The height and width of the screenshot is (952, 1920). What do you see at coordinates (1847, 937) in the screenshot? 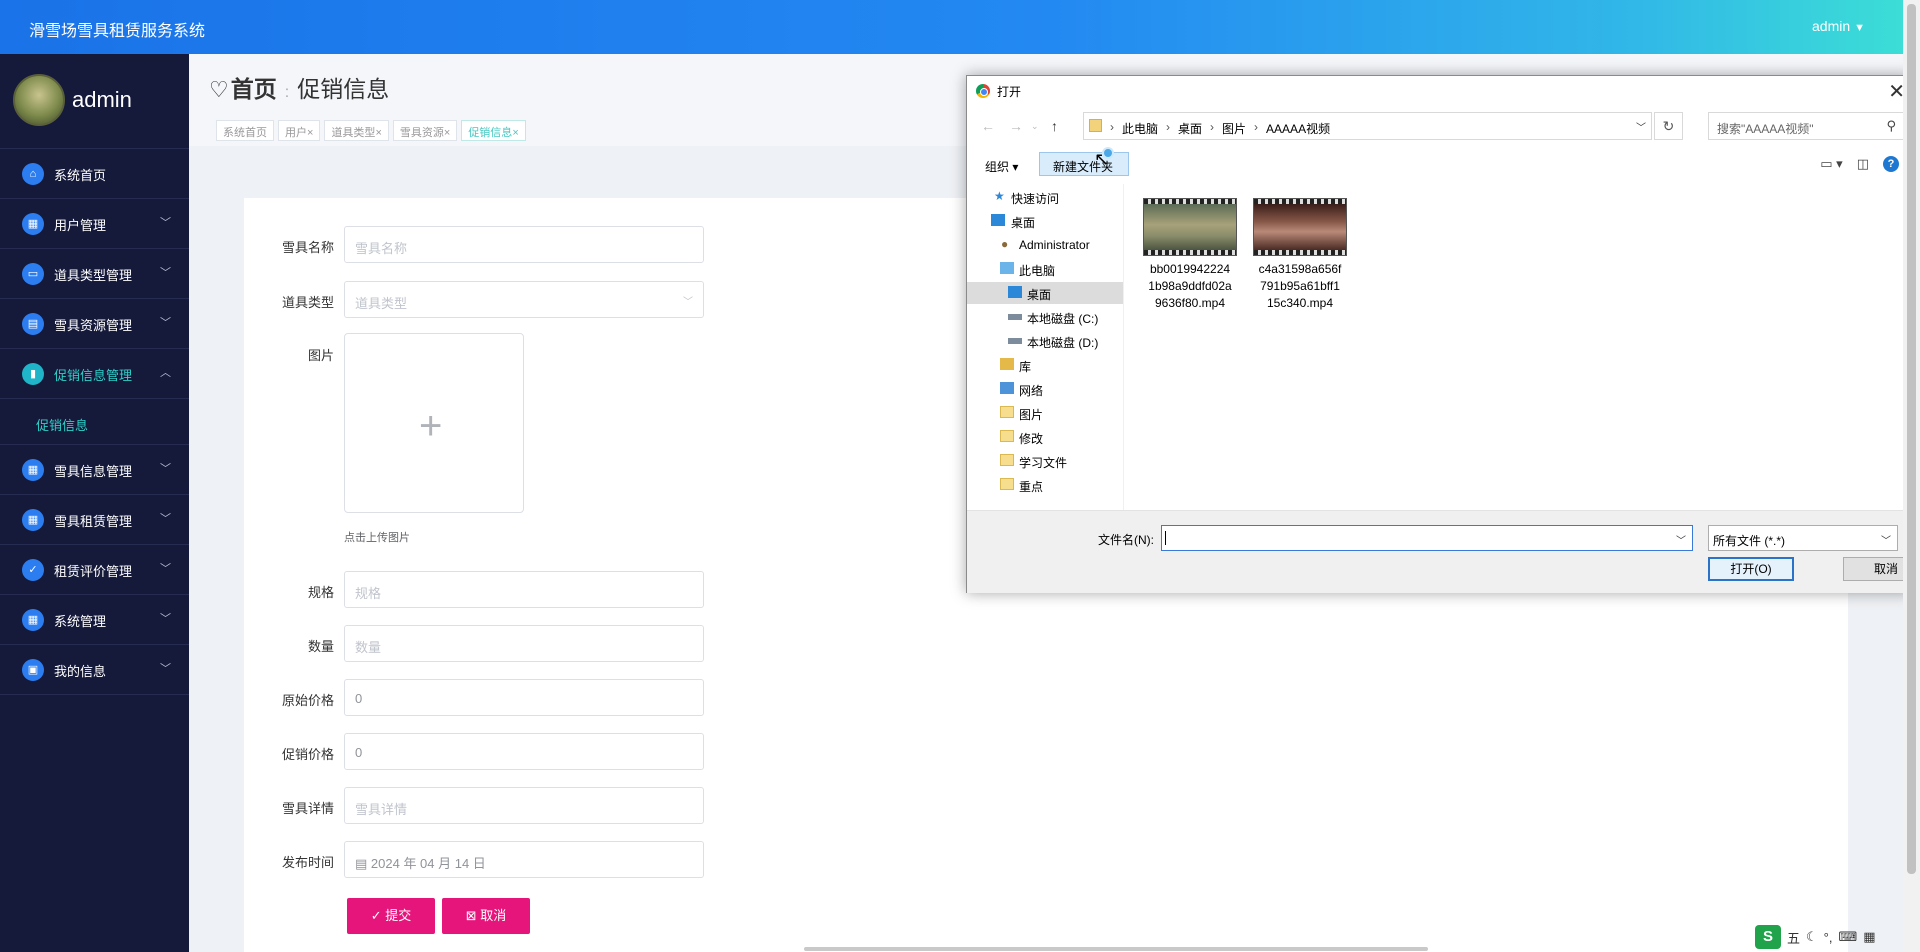
I see `keyboard-icon: ⌨` at bounding box center [1847, 937].